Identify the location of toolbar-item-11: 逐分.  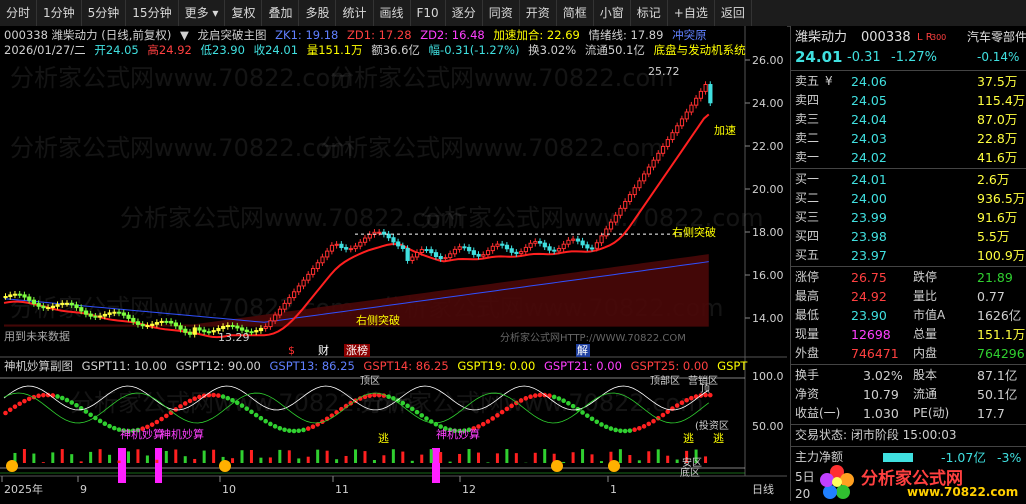
(464, 13).